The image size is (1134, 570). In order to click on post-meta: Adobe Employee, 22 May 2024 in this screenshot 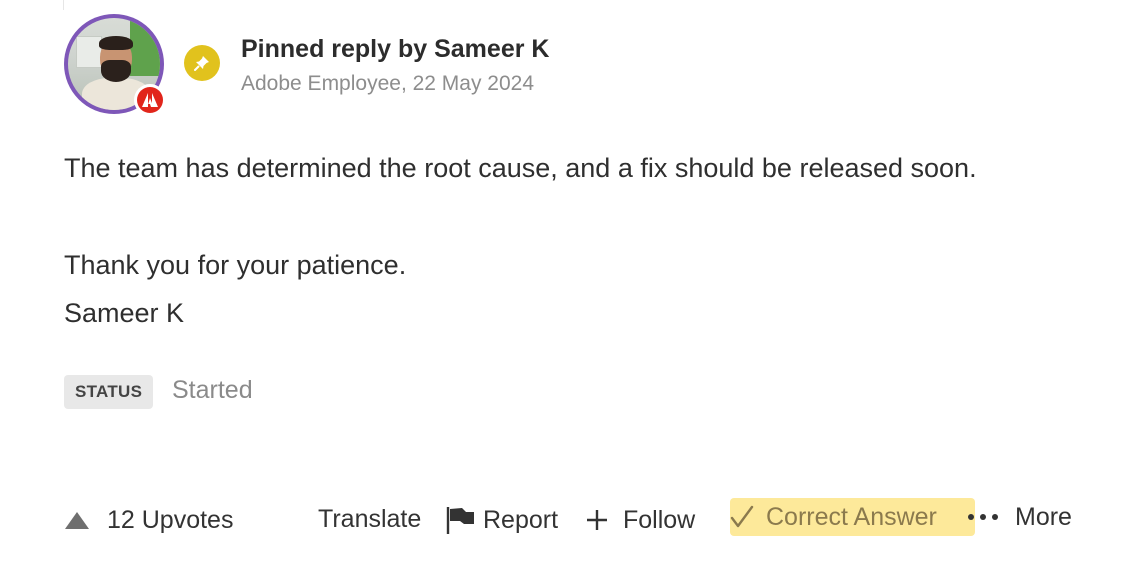, I will do `click(388, 83)`.